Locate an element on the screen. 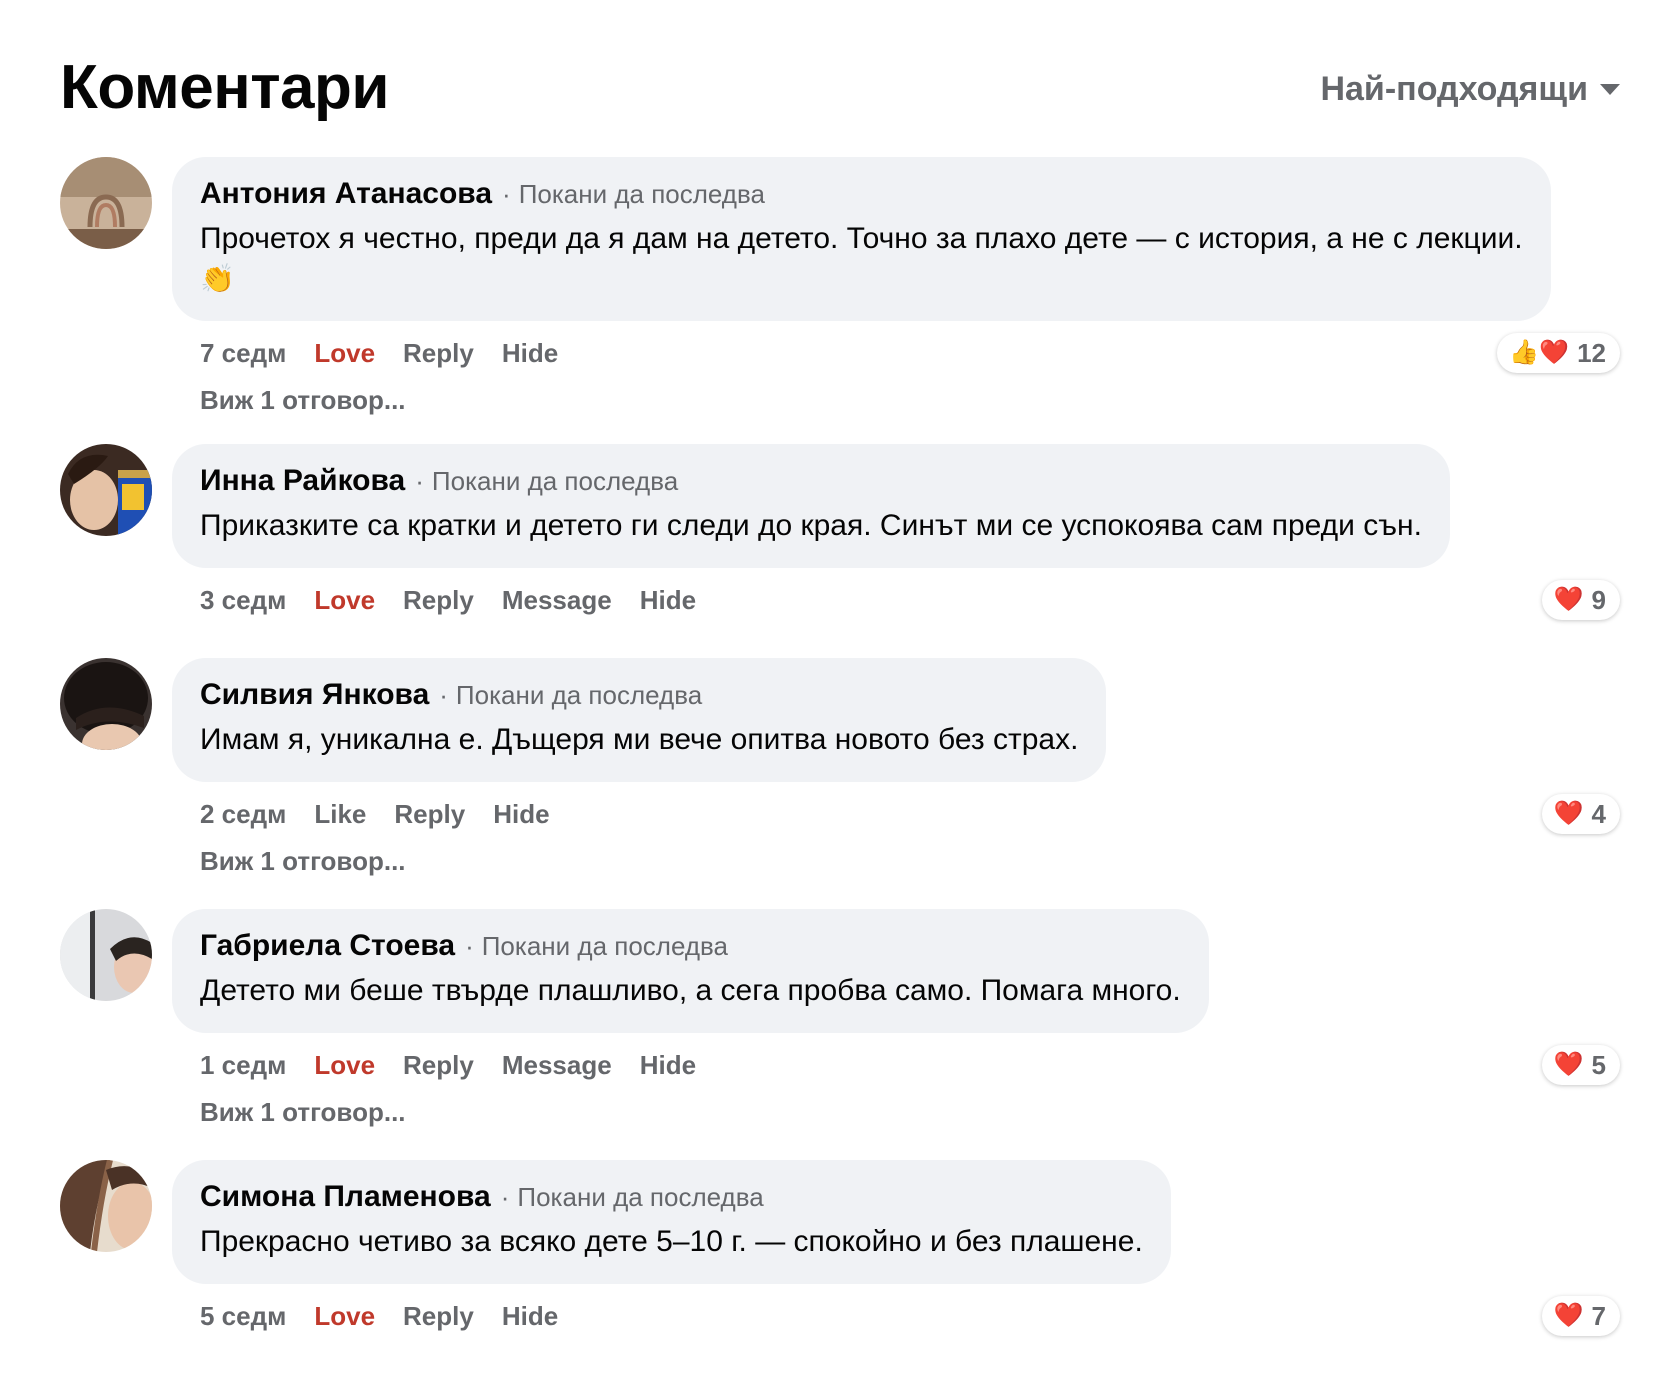  comment-timestamp: 7 седм is located at coordinates (243, 353).